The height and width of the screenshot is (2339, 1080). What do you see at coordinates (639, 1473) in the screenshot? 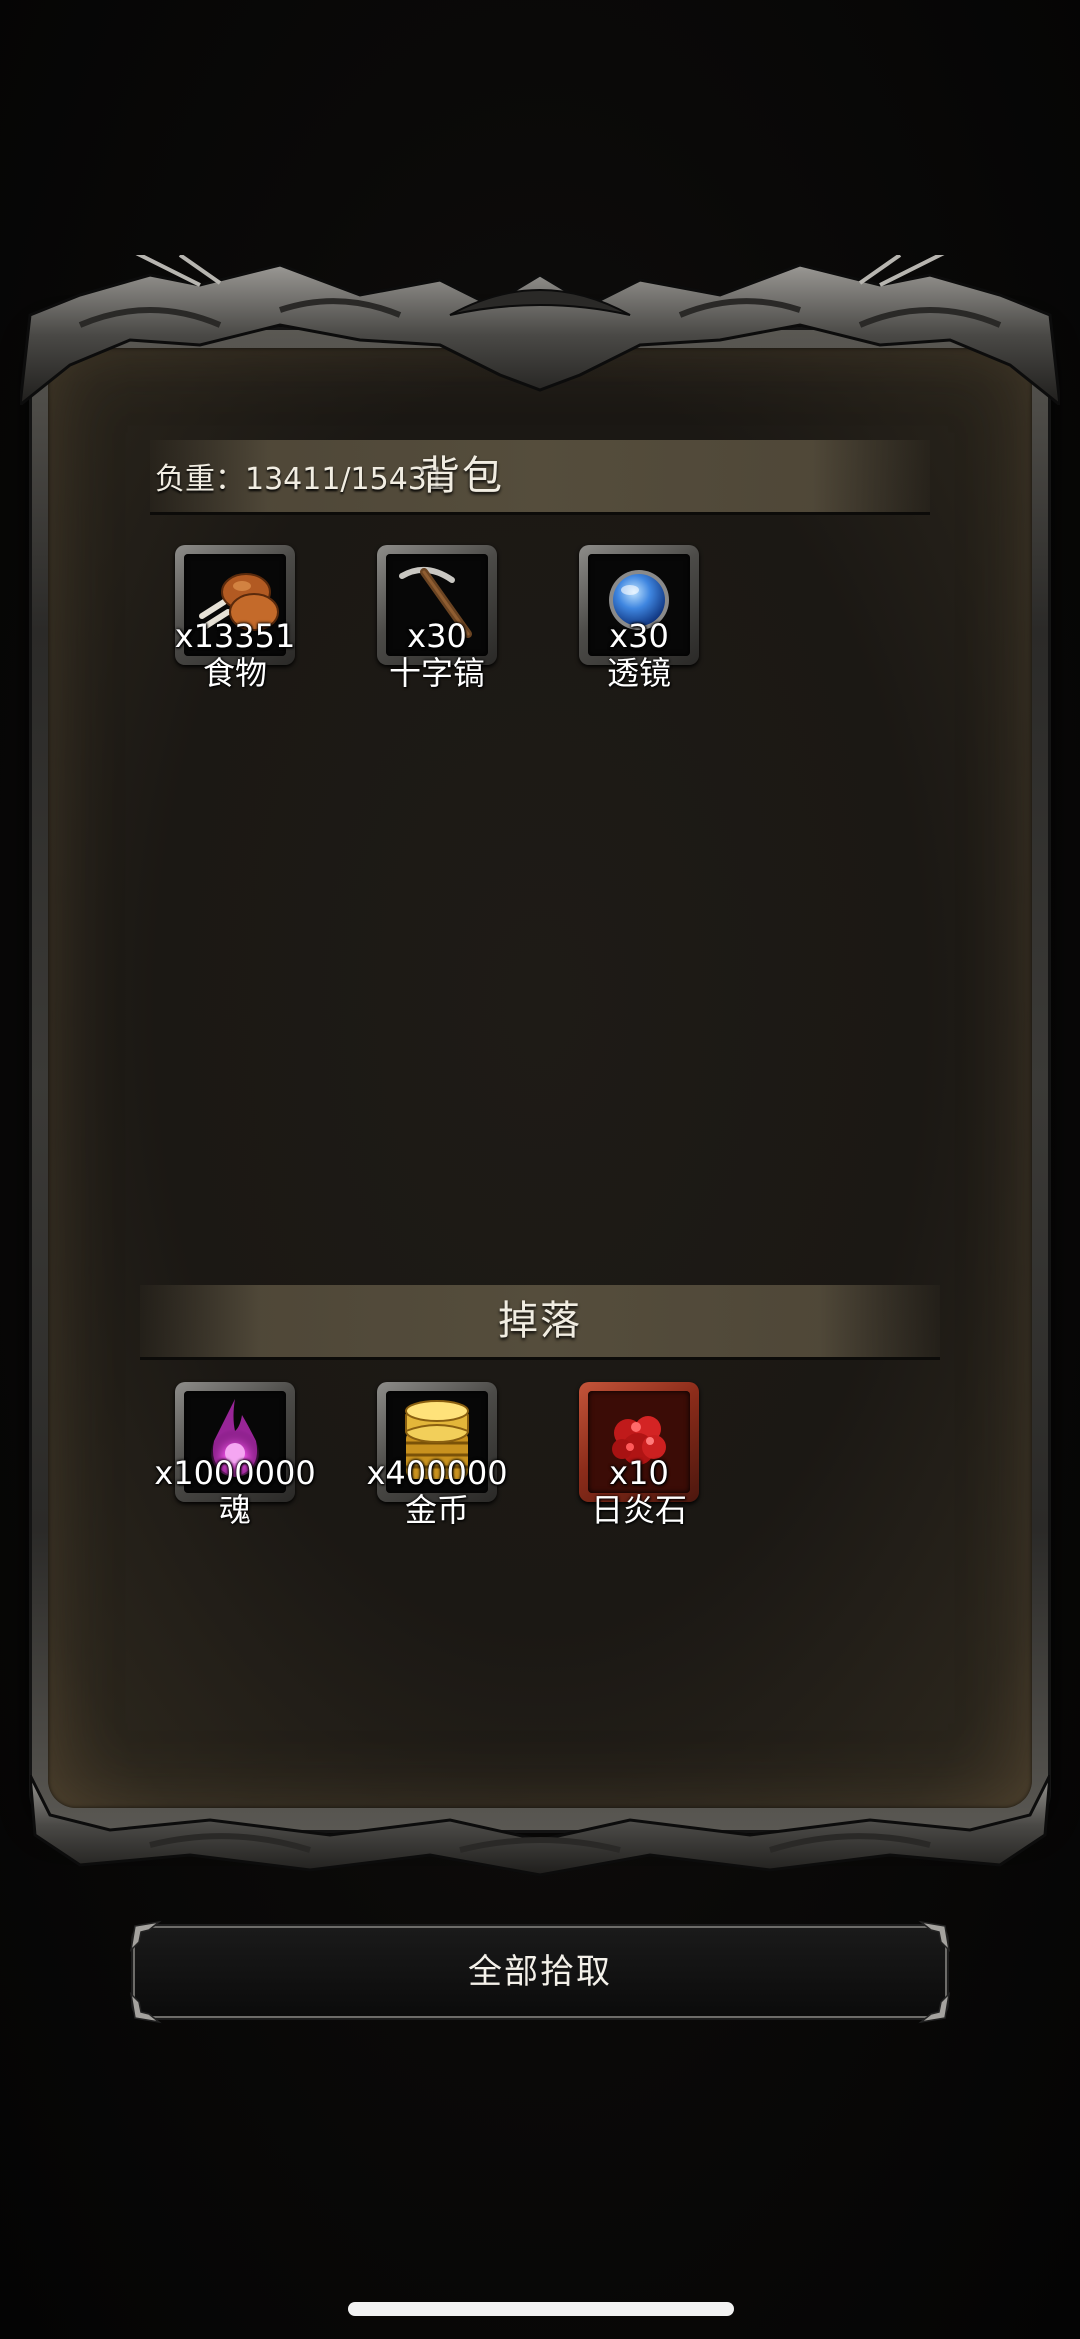
I see `item-quantity: x10` at bounding box center [639, 1473].